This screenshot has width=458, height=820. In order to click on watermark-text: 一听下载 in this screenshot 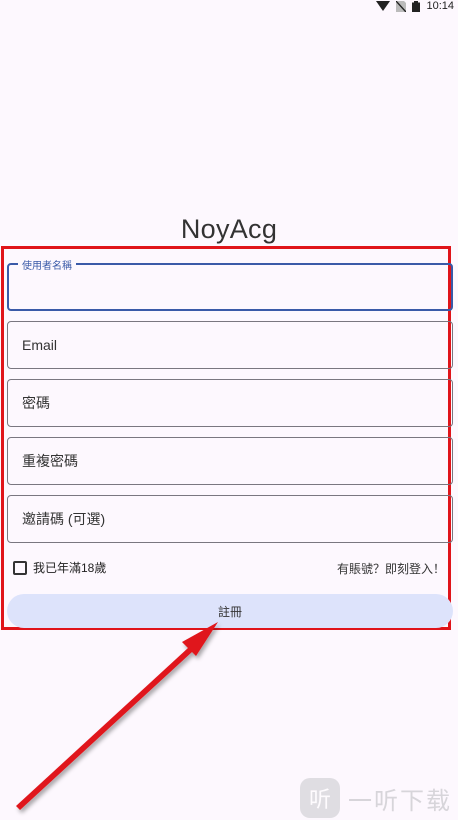, I will do `click(400, 800)`.